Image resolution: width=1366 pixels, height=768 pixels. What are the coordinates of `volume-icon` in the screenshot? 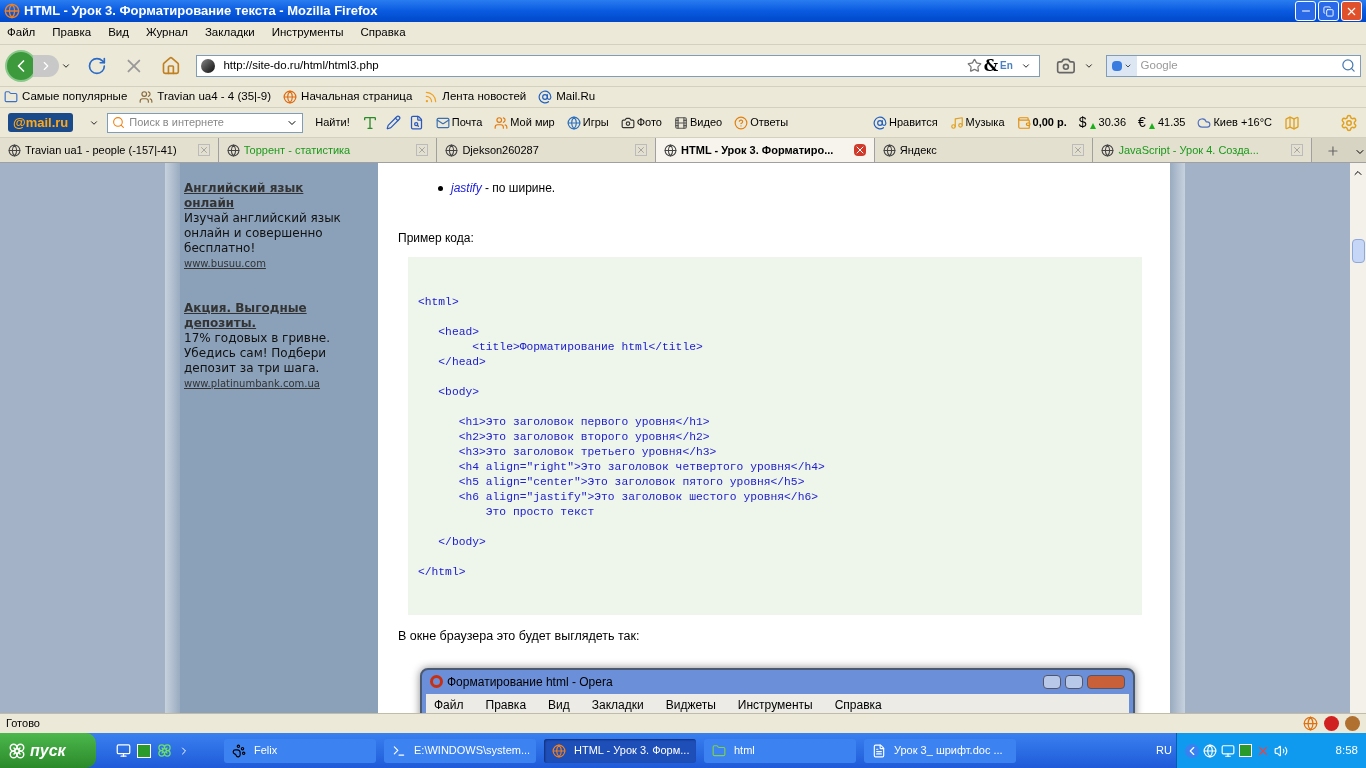 It's located at (1281, 750).